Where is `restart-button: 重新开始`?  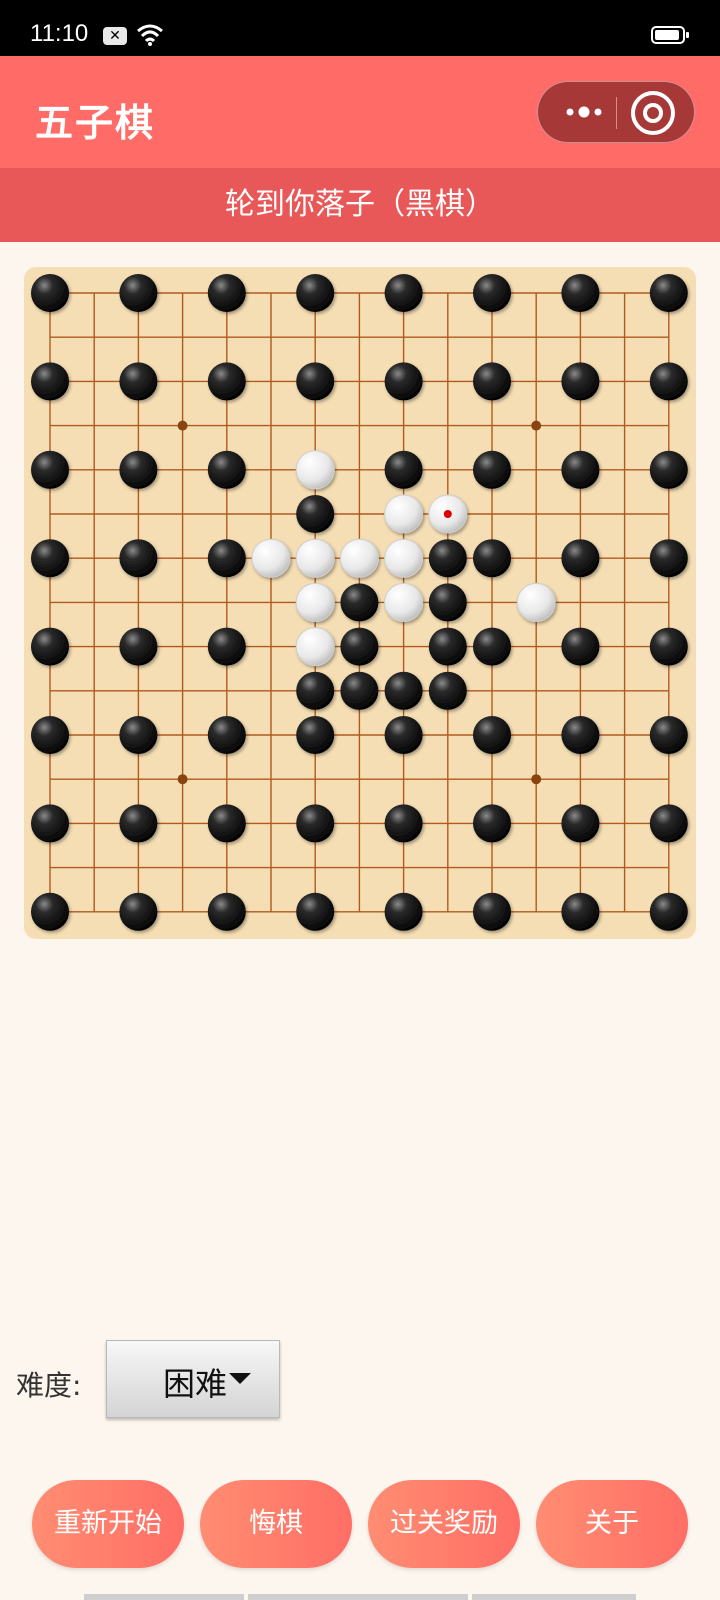
restart-button: 重新开始 is located at coordinates (108, 1524).